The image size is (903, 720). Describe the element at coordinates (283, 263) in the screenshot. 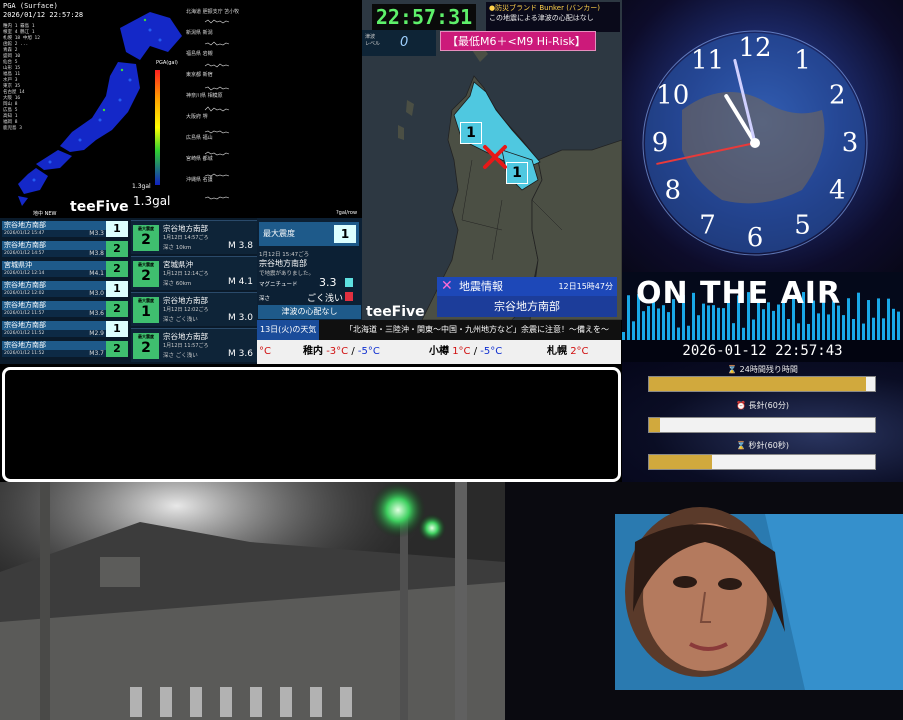

I see `detail-place: 宗谷地方南部` at that location.